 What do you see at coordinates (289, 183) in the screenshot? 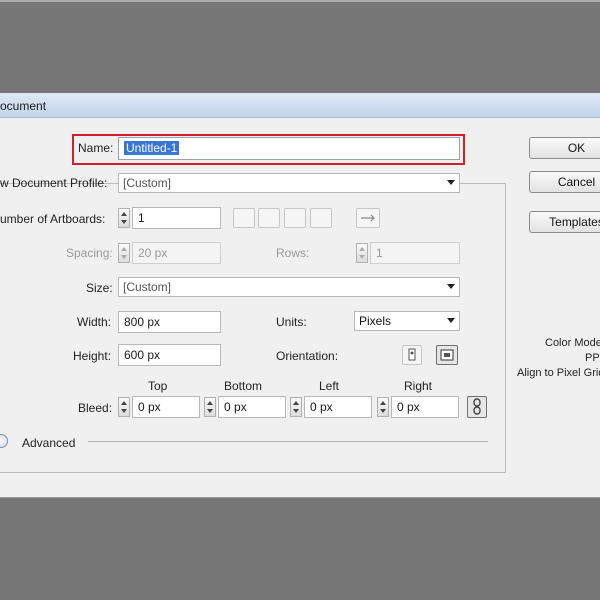
I see `document-profile-dropdown: [Custom]` at bounding box center [289, 183].